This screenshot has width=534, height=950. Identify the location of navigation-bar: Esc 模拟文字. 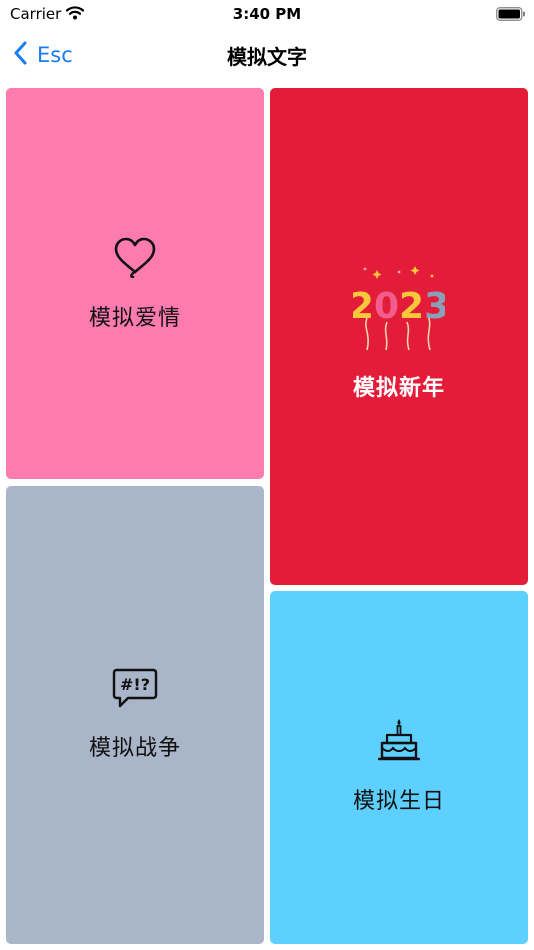
(267, 54).